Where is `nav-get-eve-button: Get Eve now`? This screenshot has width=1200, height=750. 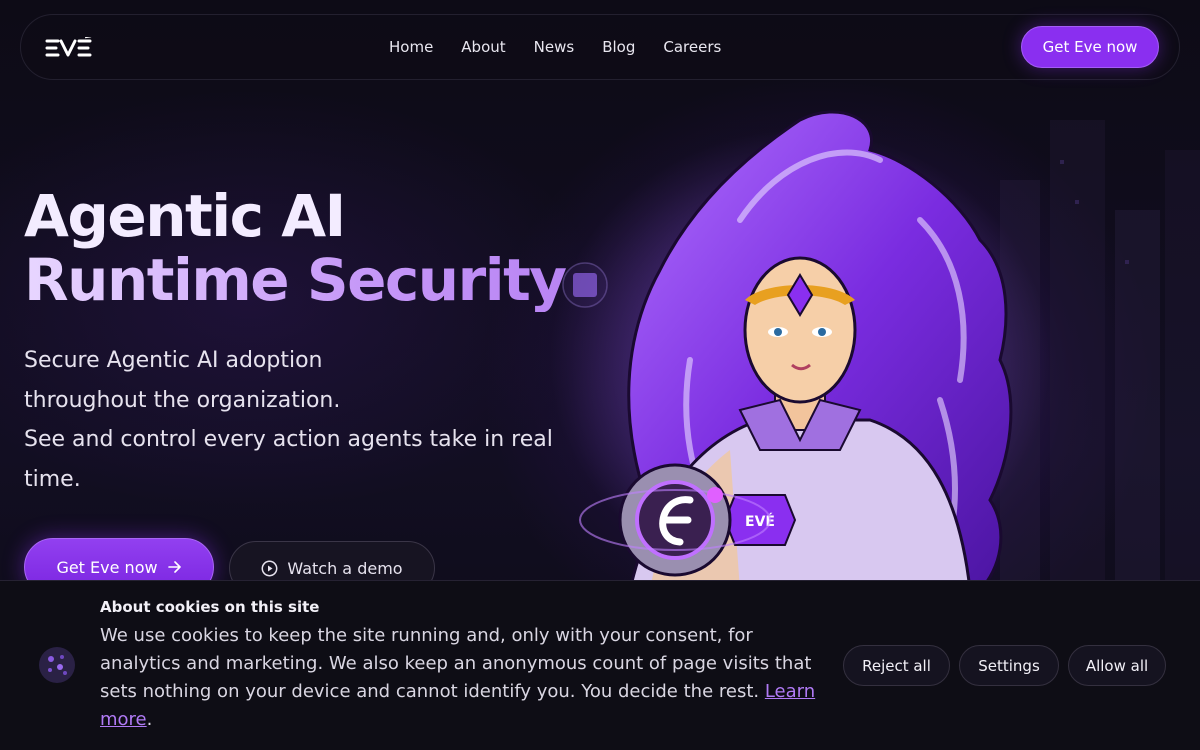 nav-get-eve-button: Get Eve now is located at coordinates (1090, 47).